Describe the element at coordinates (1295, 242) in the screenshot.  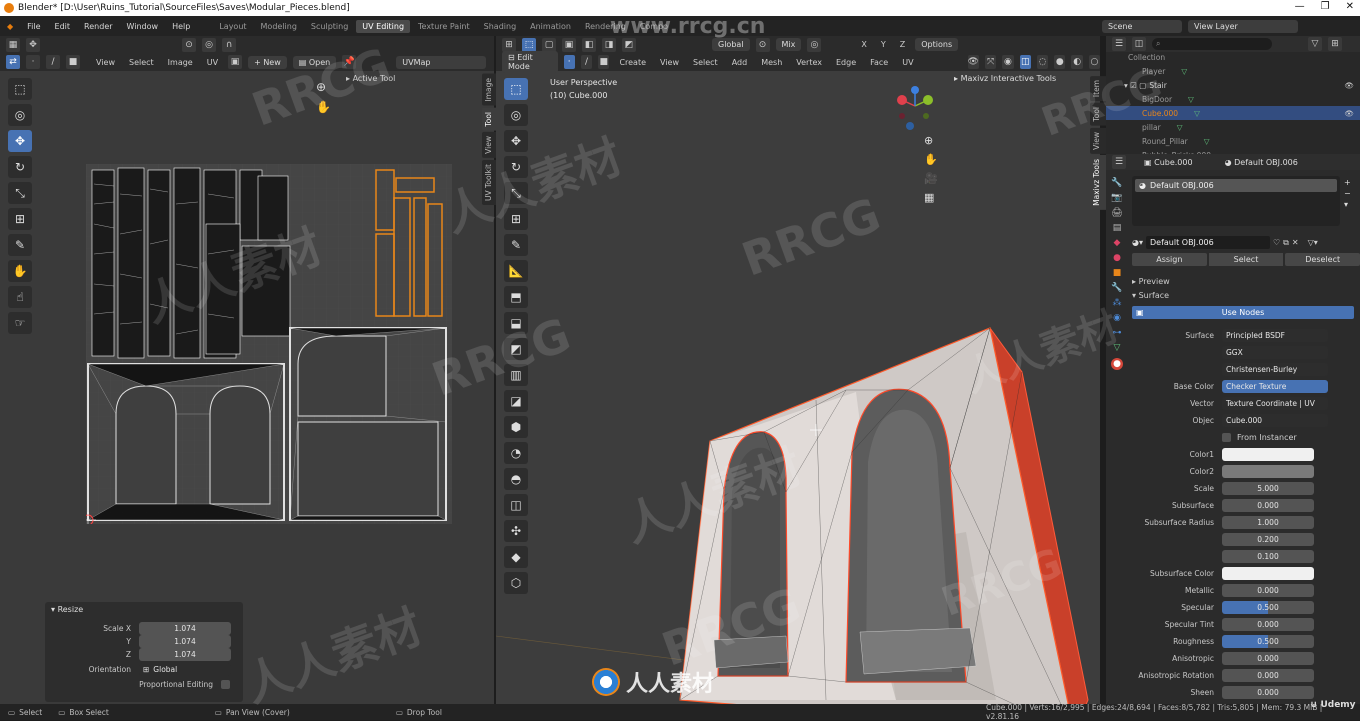
I see `unlink-material-icon: ✕` at that location.